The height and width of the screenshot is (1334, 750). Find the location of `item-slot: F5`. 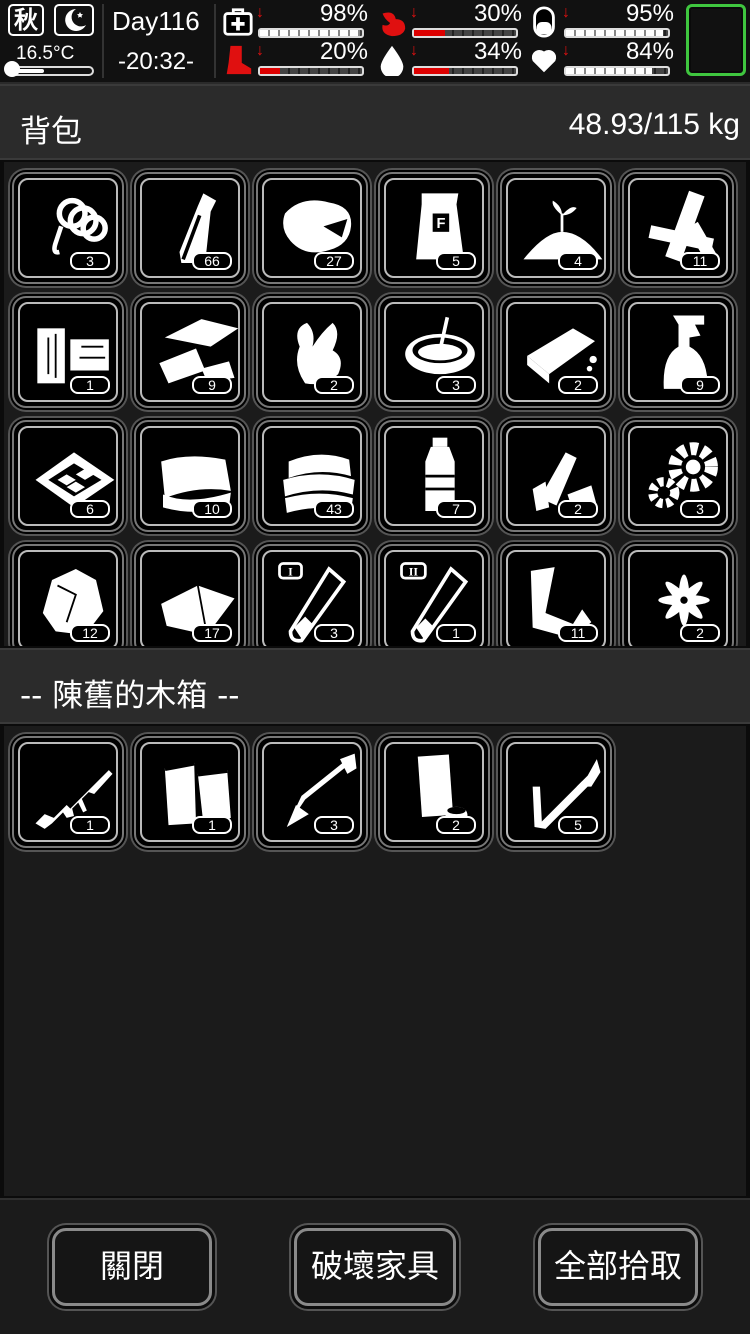

item-slot: F5 is located at coordinates (434, 228).